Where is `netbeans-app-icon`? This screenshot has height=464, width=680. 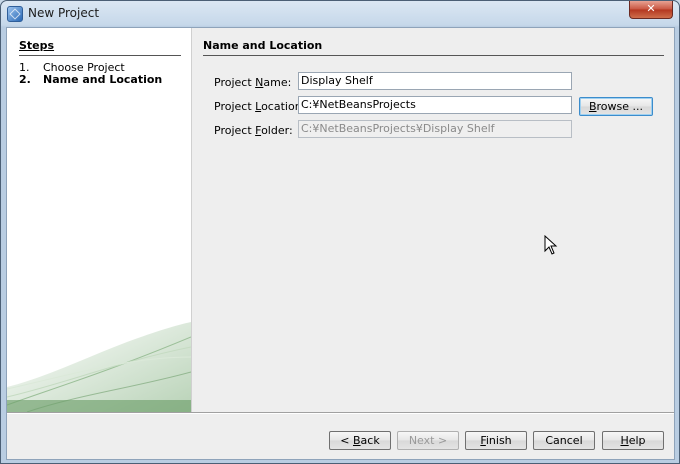
netbeans-app-icon is located at coordinates (15, 14).